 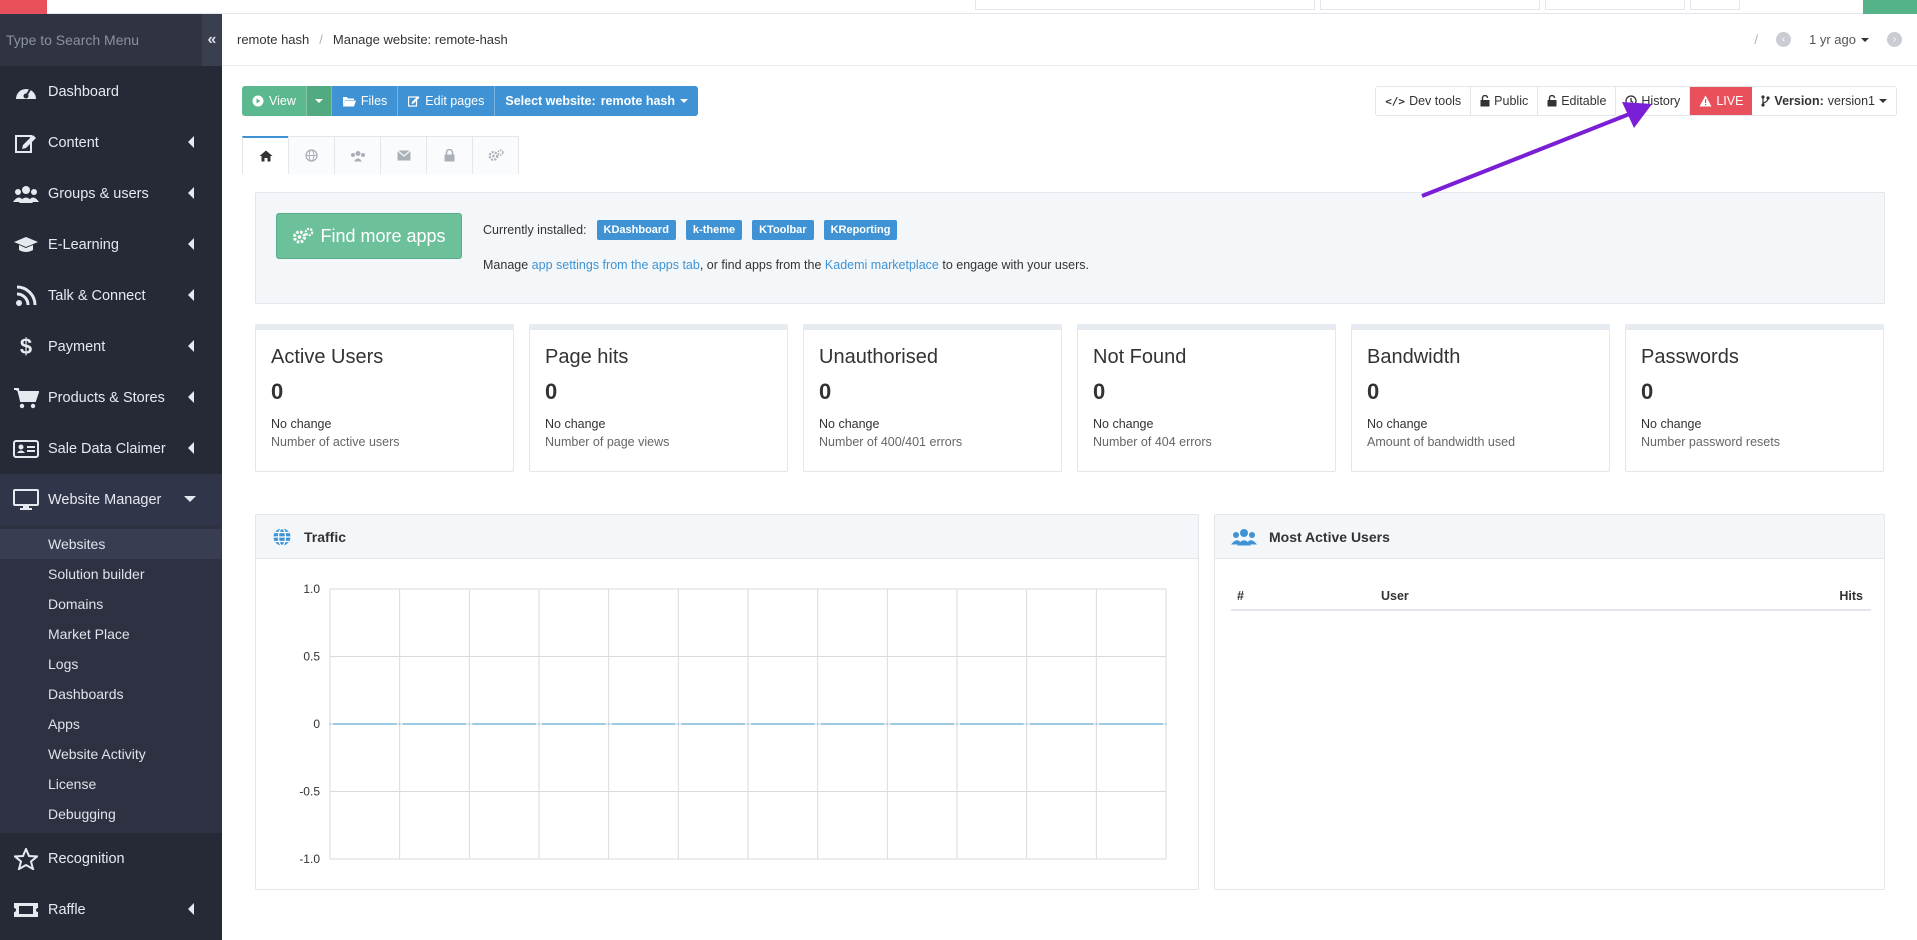 I want to click on dev-tools-button: </> Dev tools, so click(x=1424, y=101).